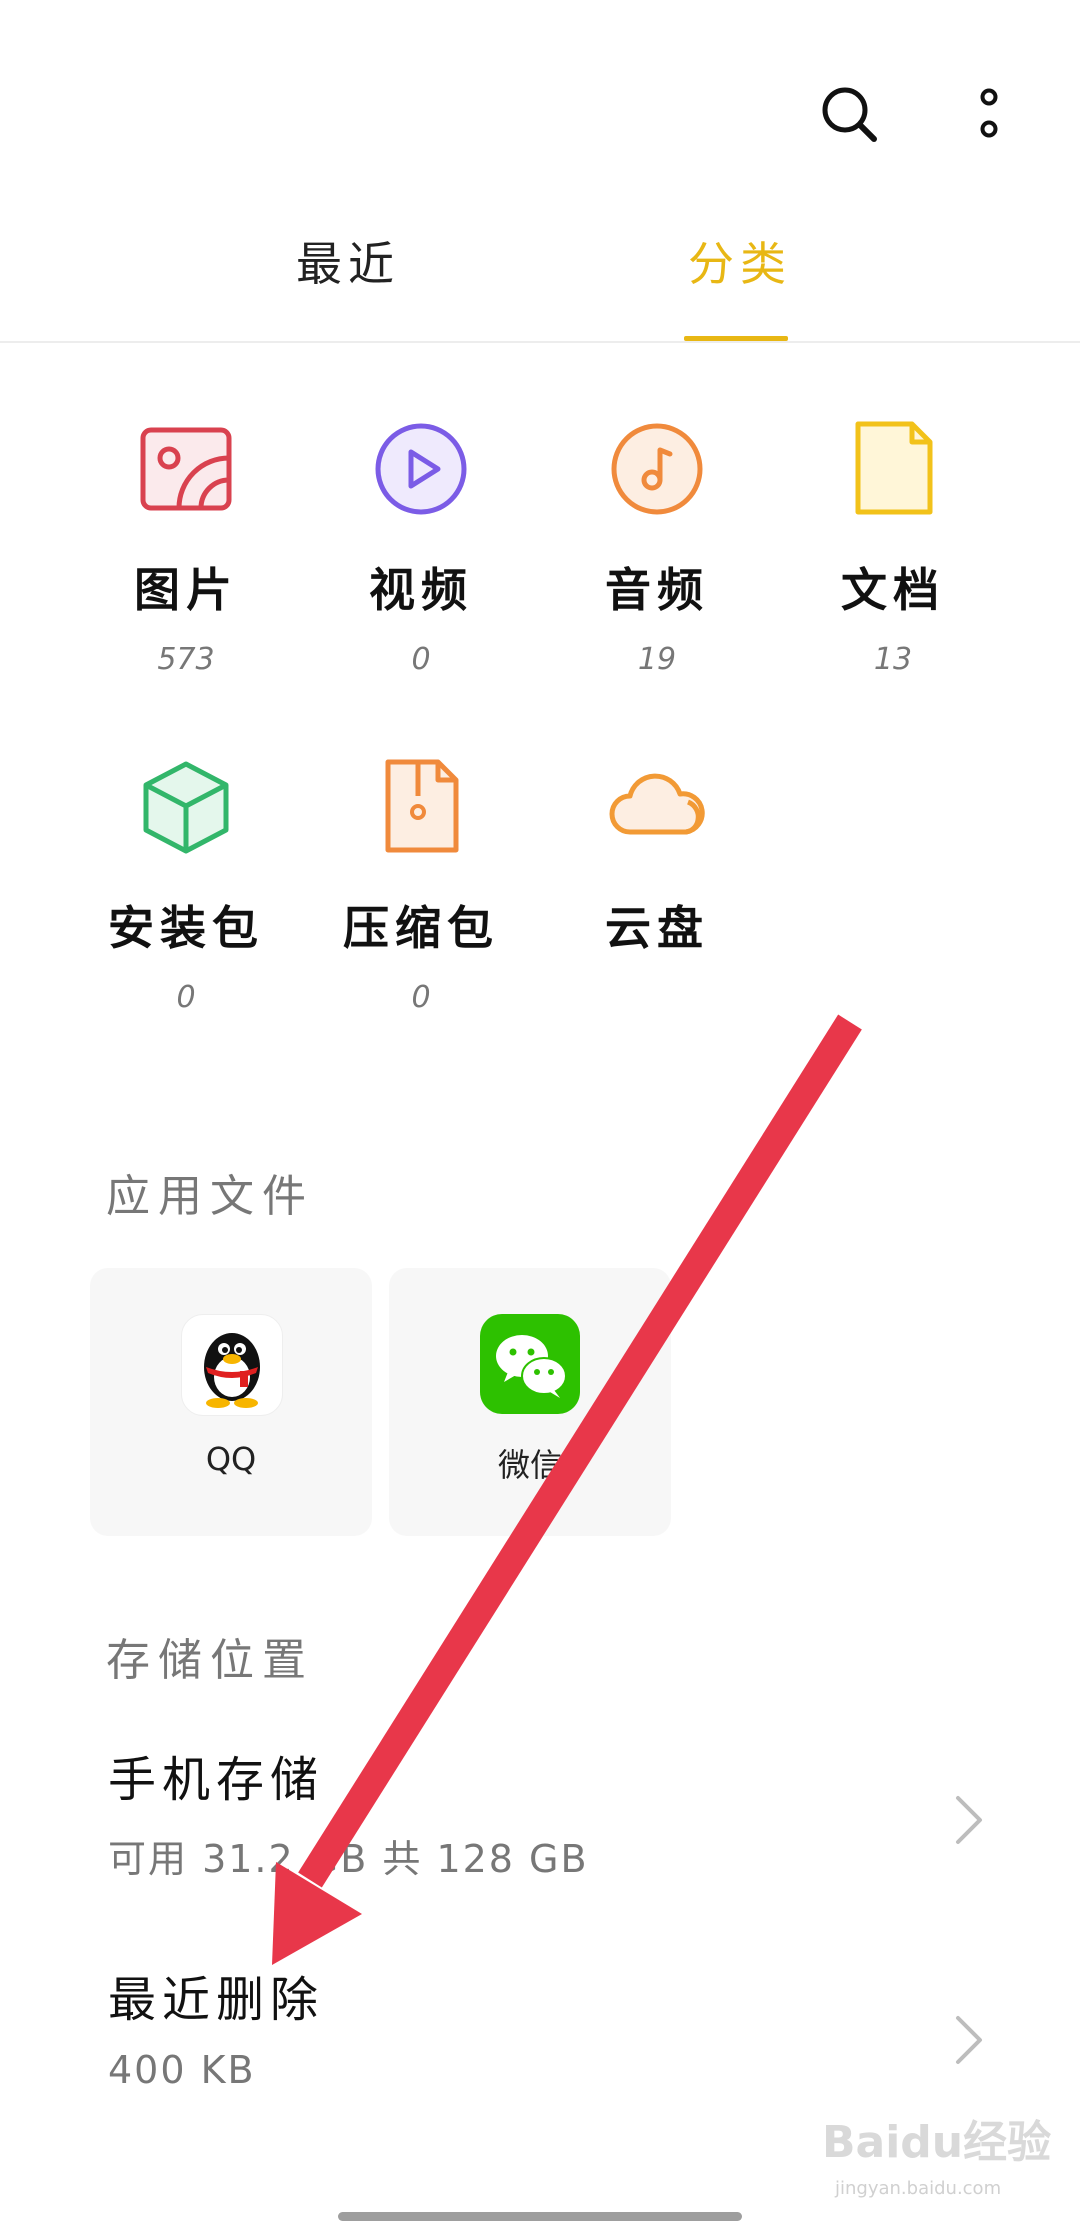 This screenshot has height=2228, width=1080. I want to click on home-indicator, so click(540, 2216).